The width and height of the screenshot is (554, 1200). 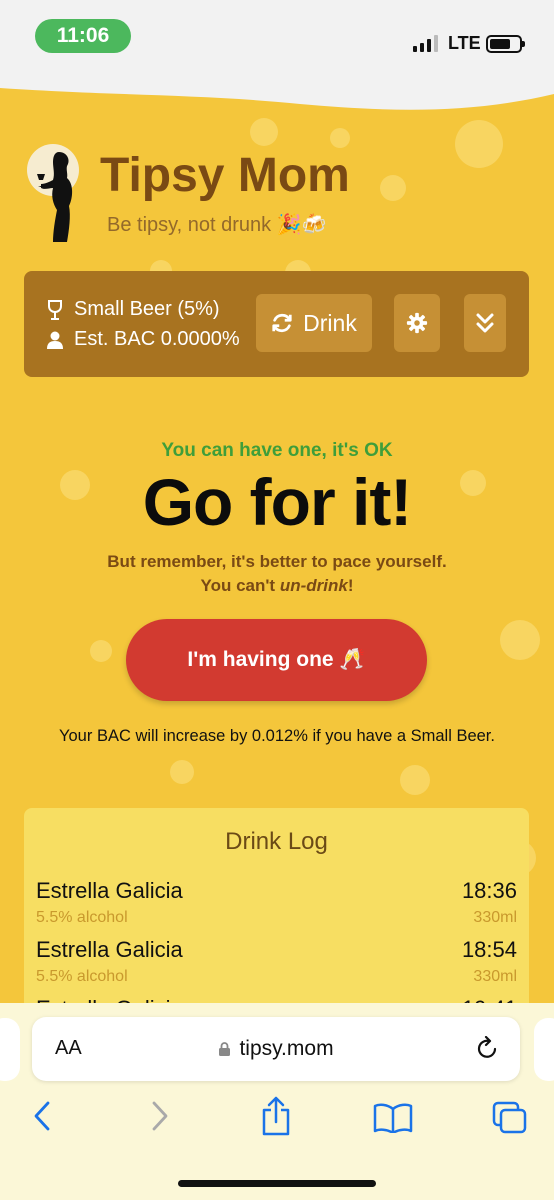 I want to click on reload-icon, so click(x=488, y=1049).